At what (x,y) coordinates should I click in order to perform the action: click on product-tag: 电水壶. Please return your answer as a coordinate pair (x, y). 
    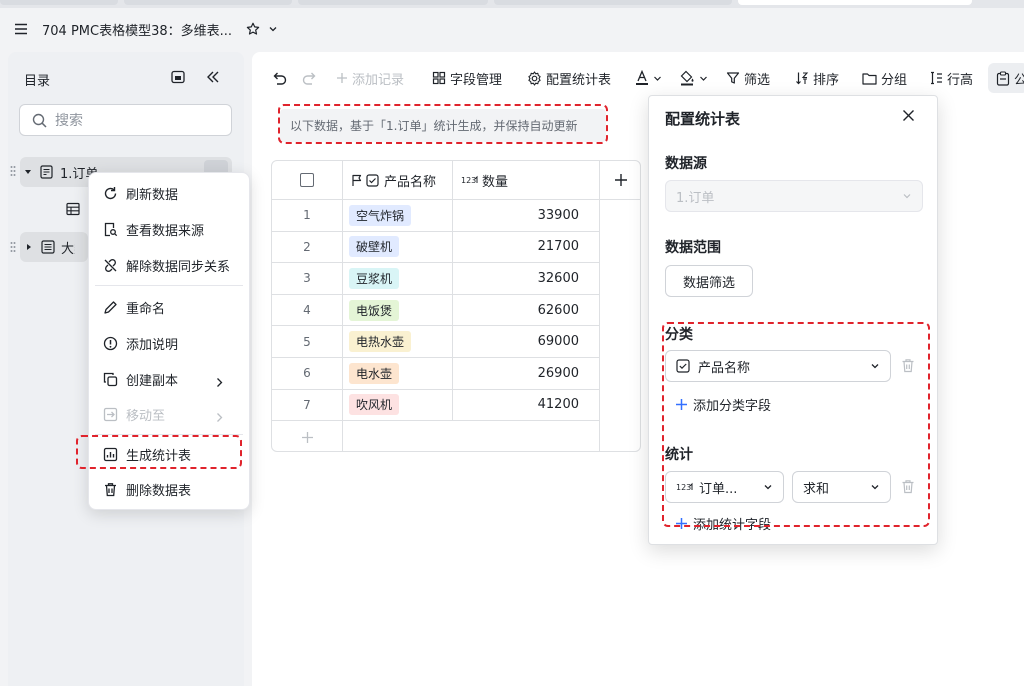
    Looking at the image, I should click on (374, 373).